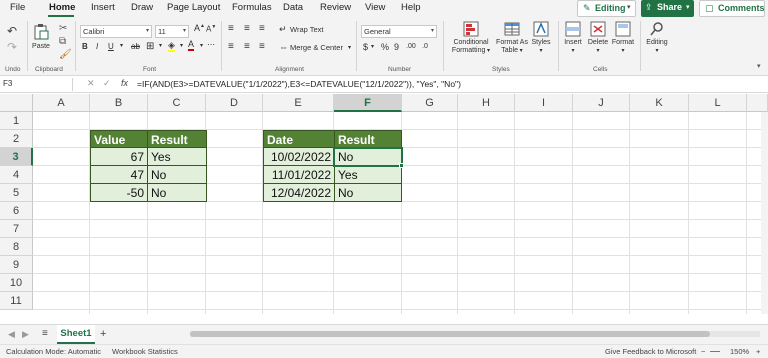  Describe the element at coordinates (739, 351) in the screenshot. I see `zoom-level: 150%` at that location.